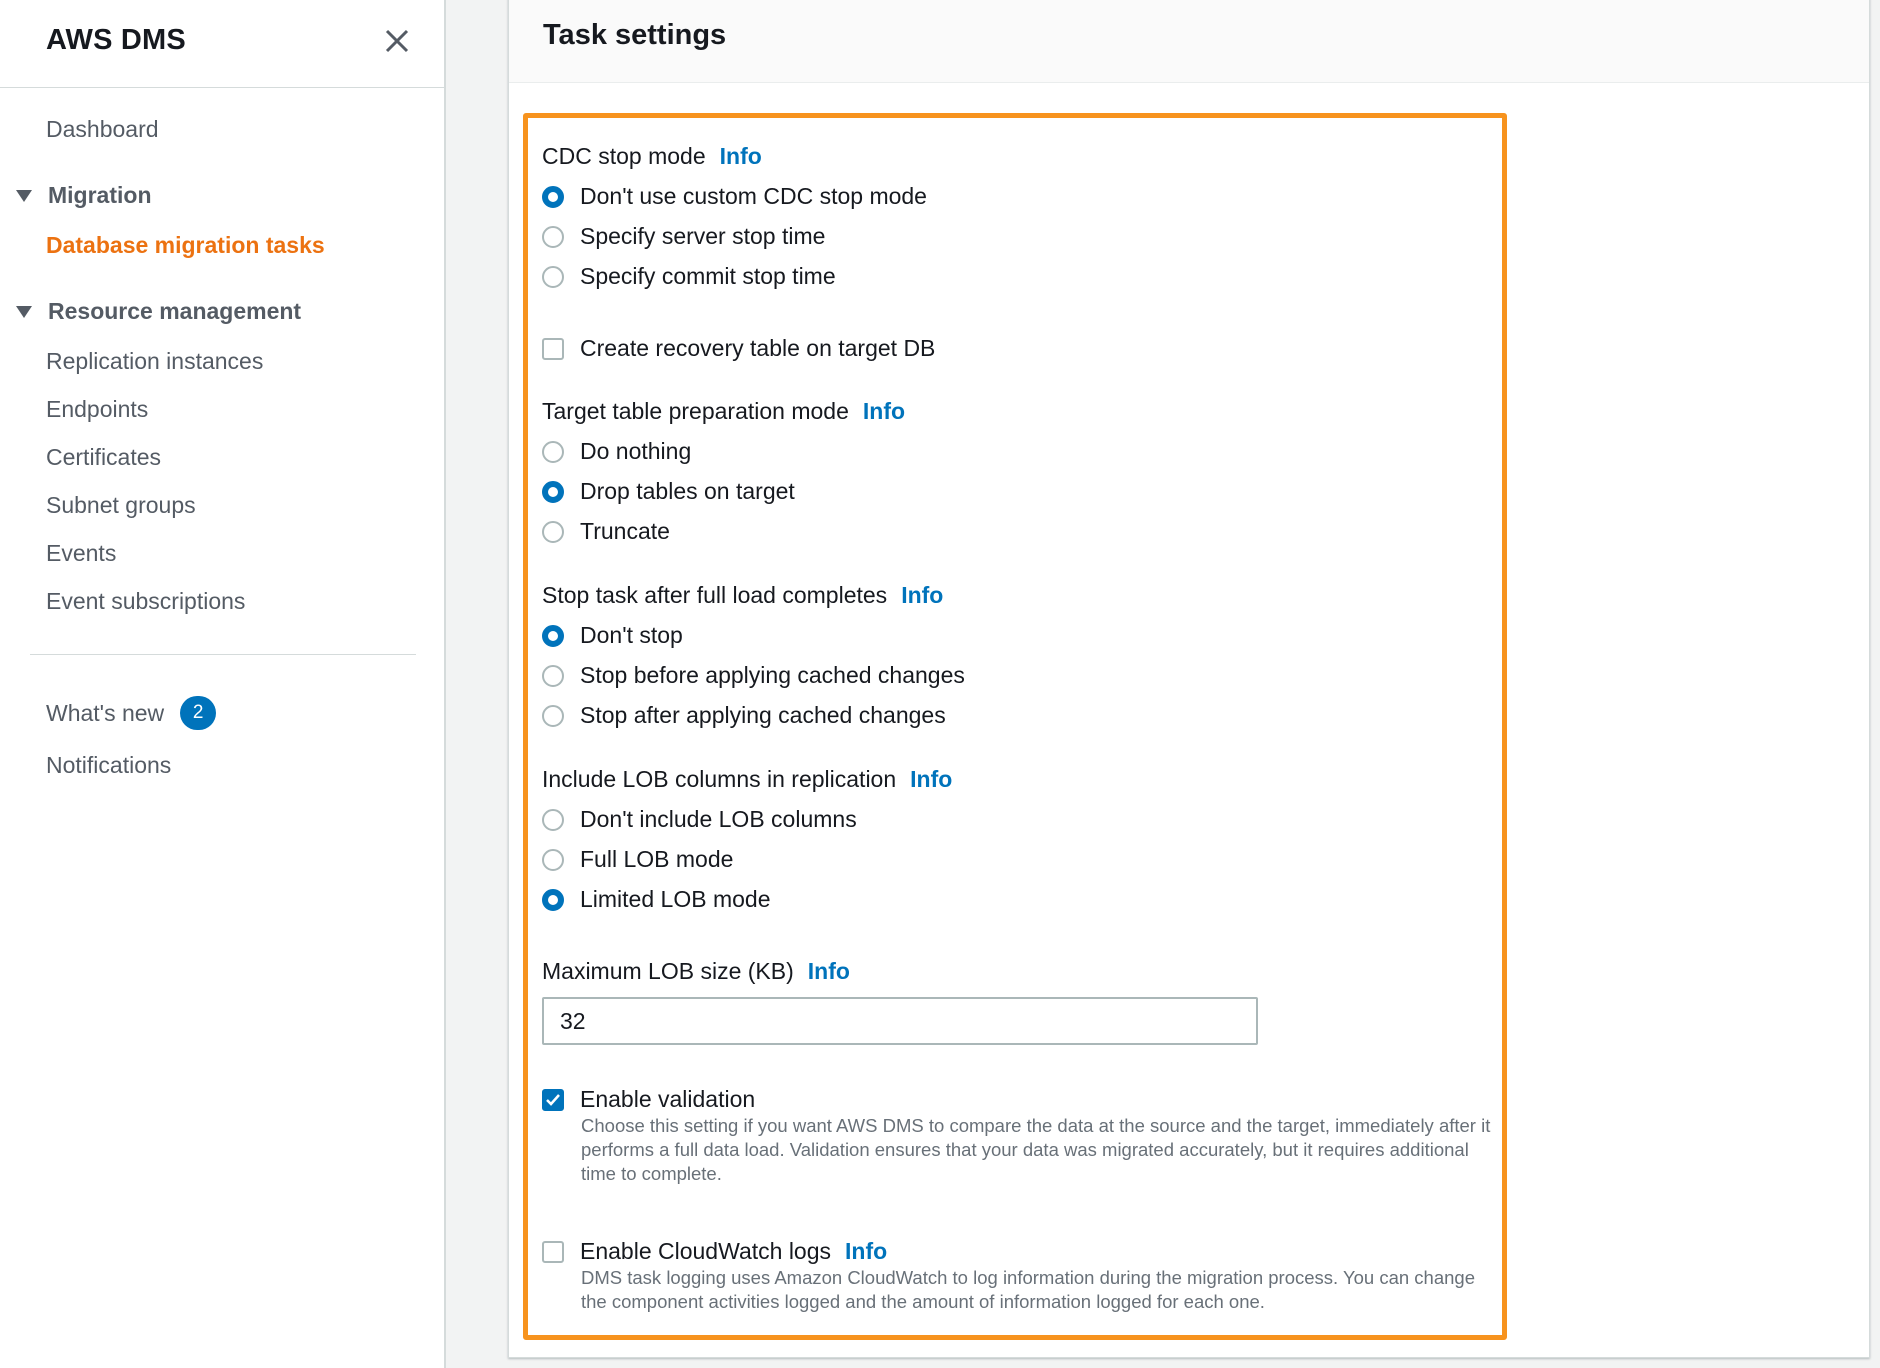  Describe the element at coordinates (675, 899) in the screenshot. I see `option-label: Limited LOB mode` at that location.